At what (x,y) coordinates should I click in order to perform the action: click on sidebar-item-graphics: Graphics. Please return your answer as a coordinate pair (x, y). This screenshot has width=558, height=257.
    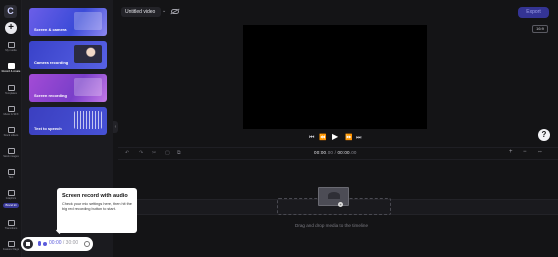
    Looking at the image, I should click on (11, 195).